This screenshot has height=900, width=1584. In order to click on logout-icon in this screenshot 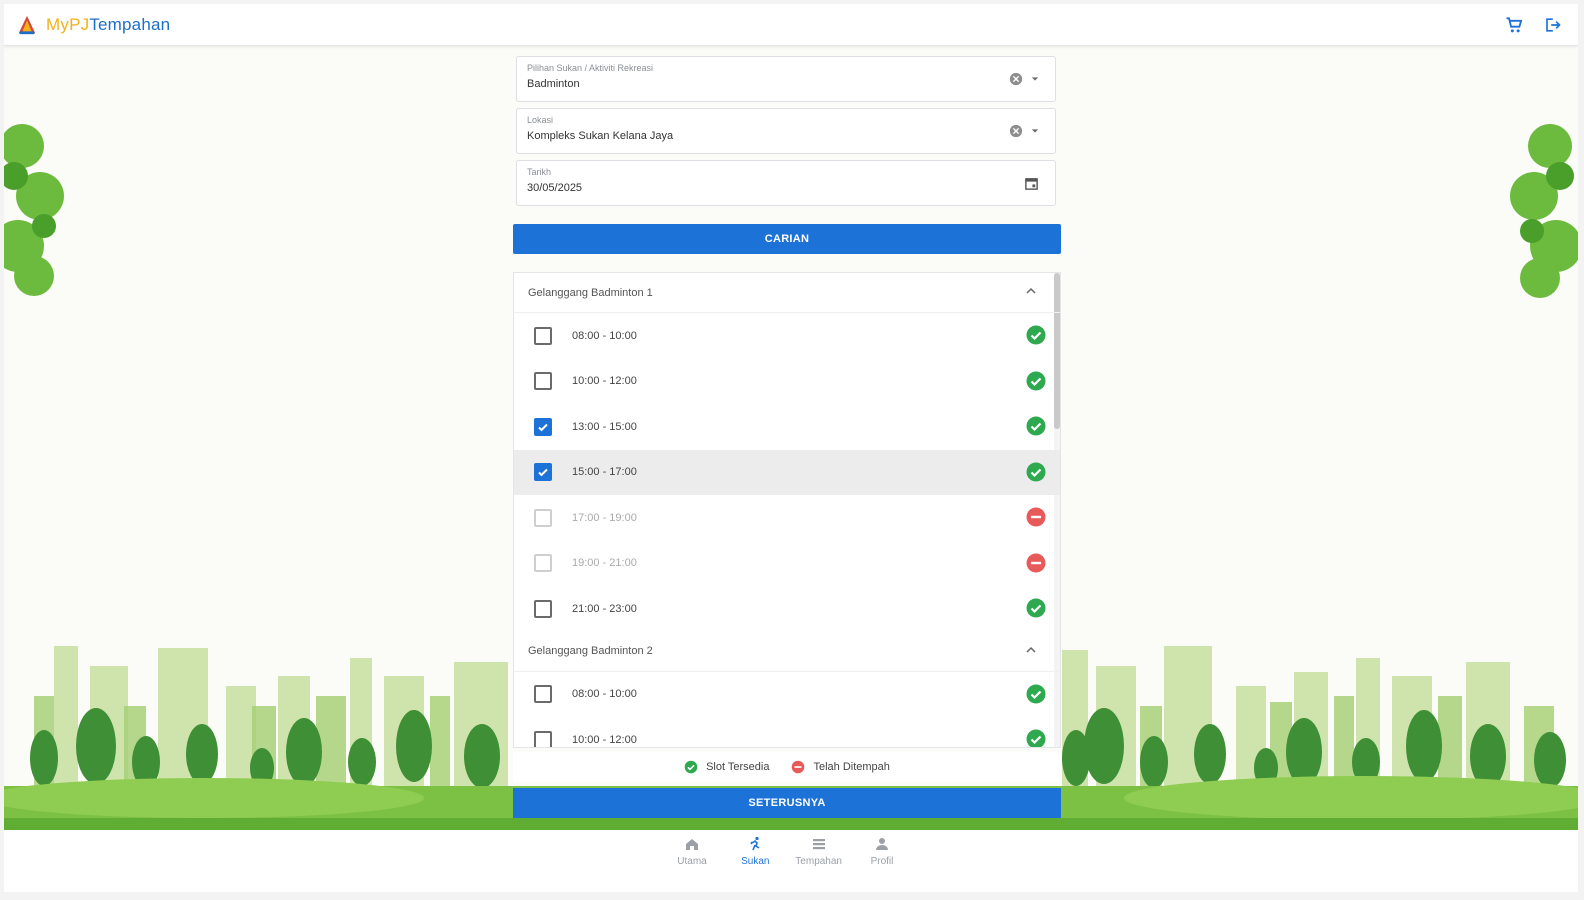, I will do `click(1553, 24)`.